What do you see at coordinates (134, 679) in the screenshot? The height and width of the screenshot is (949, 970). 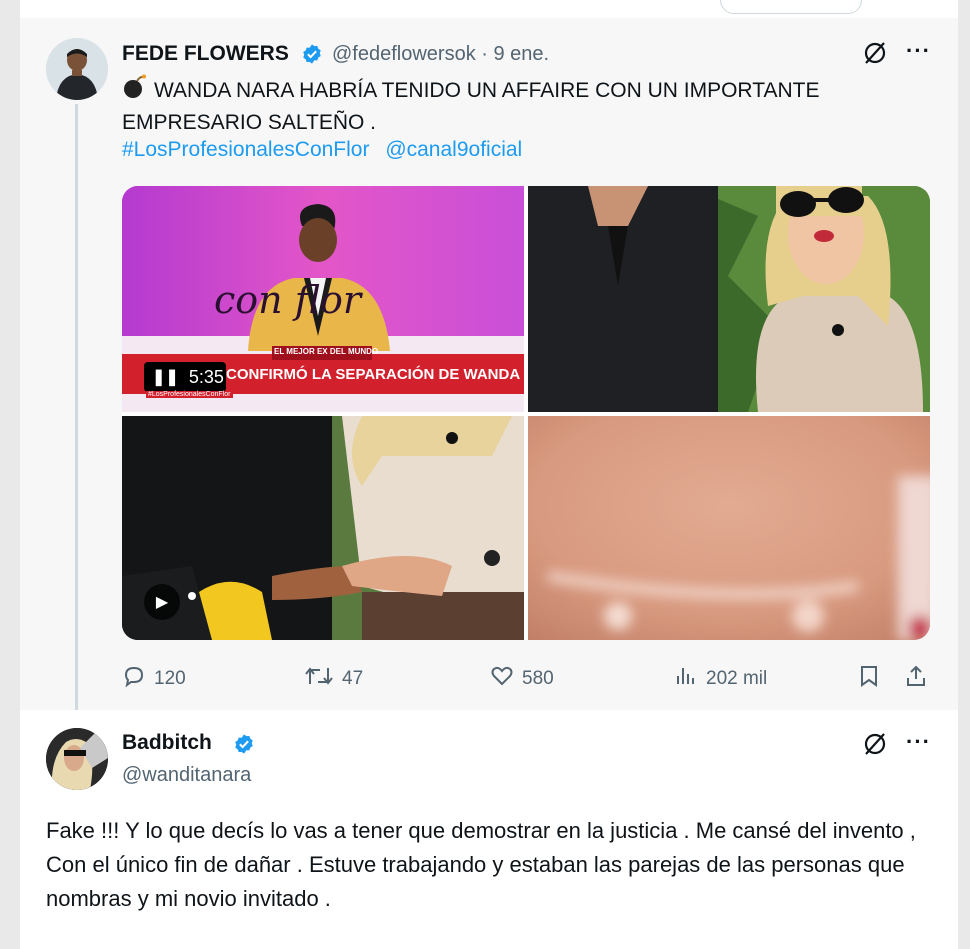 I see `reply-icon` at bounding box center [134, 679].